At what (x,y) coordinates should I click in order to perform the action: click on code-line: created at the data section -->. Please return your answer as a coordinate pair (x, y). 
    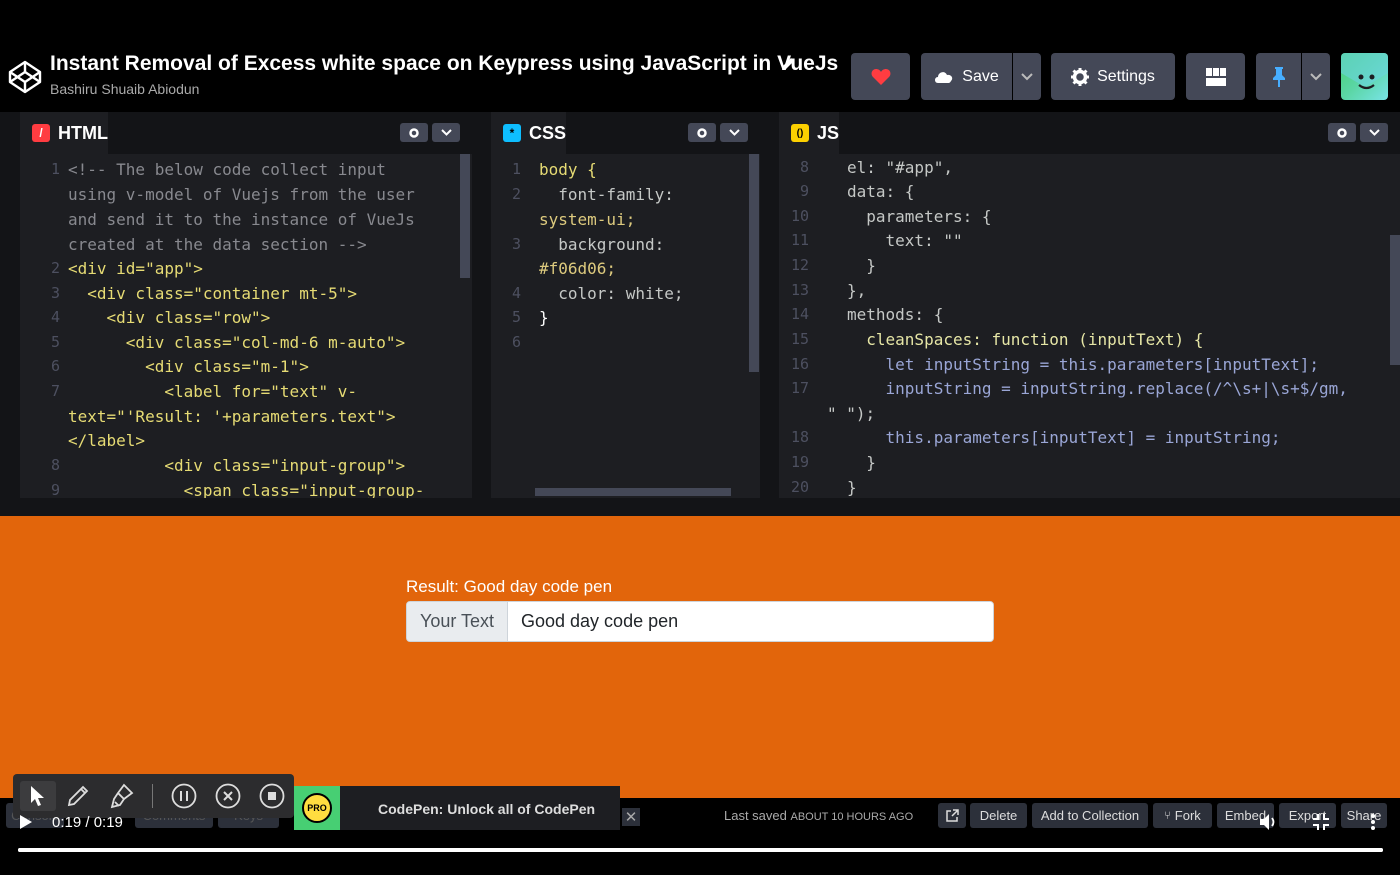
    Looking at the image, I should click on (217, 244).